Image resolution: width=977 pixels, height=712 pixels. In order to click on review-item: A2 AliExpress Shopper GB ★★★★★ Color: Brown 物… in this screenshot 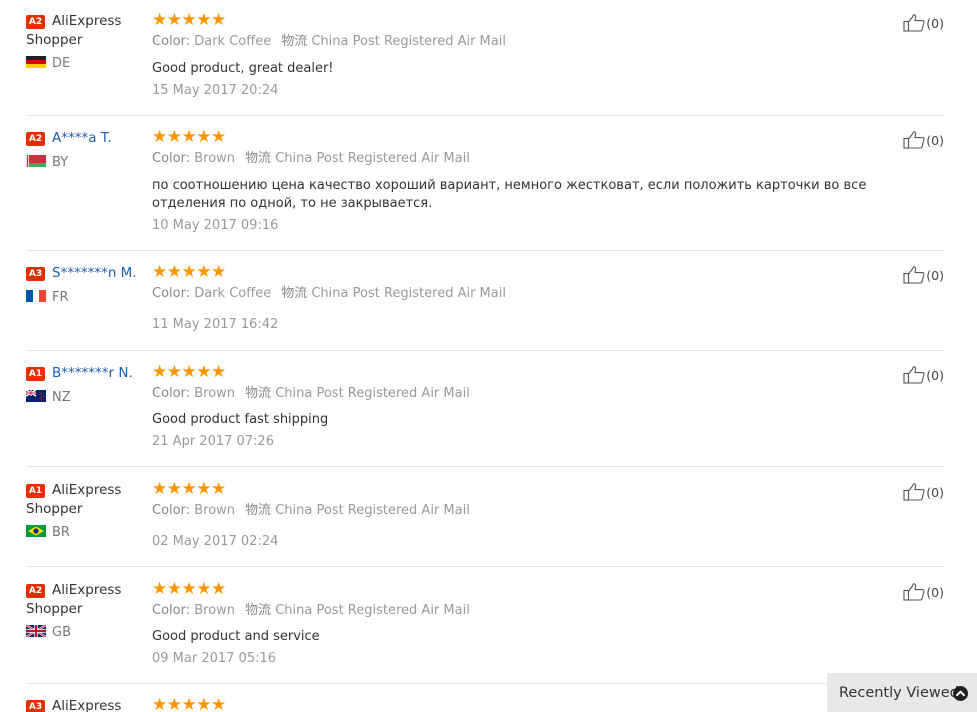, I will do `click(485, 632)`.